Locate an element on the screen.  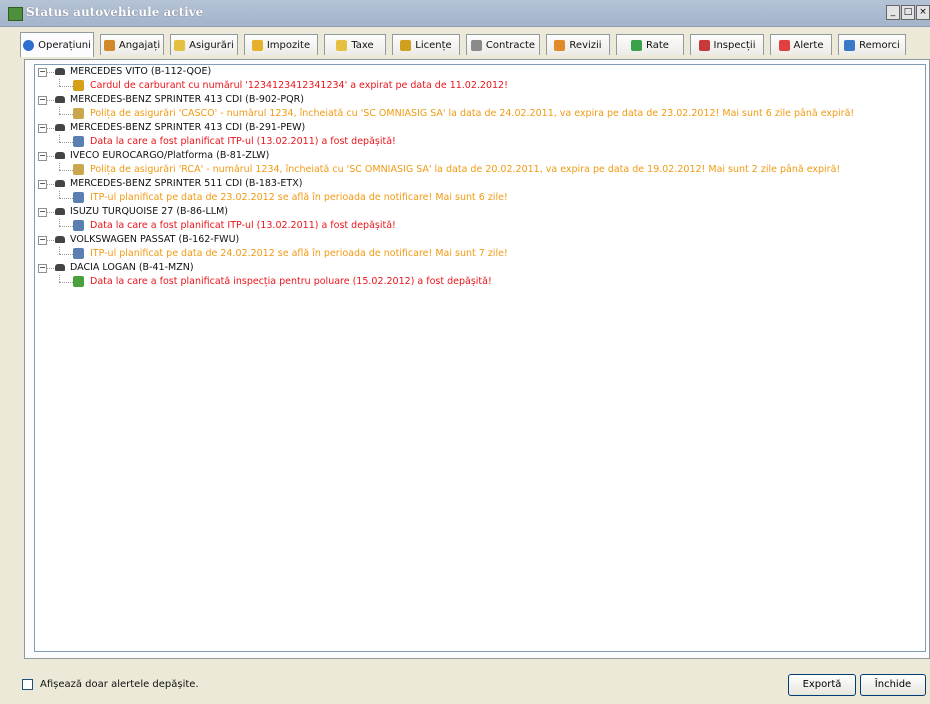
tab-label: Remorci is located at coordinates (879, 45).